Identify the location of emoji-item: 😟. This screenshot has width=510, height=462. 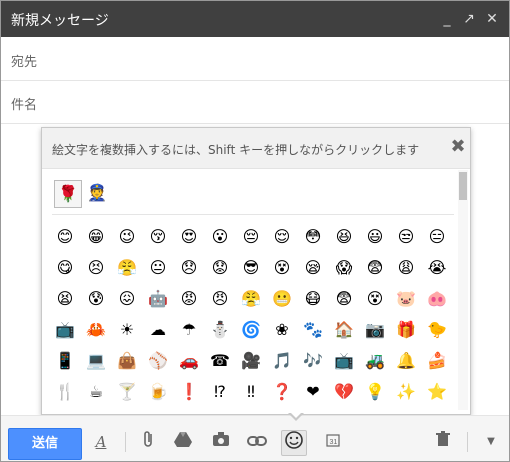
(220, 268).